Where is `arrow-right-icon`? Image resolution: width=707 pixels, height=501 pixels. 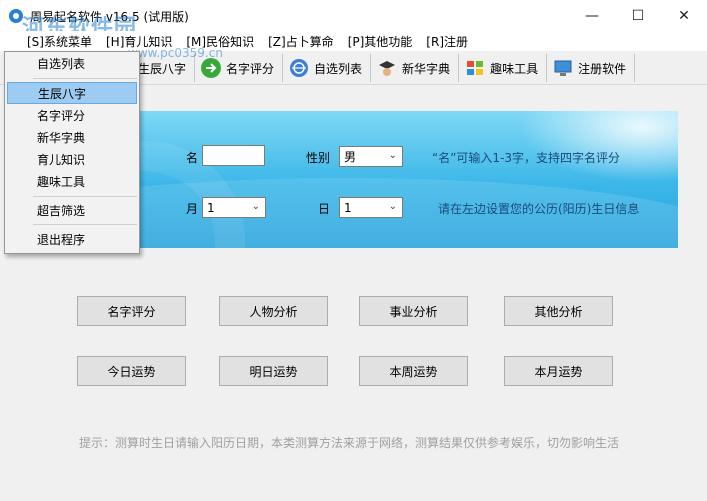 arrow-right-icon is located at coordinates (211, 68).